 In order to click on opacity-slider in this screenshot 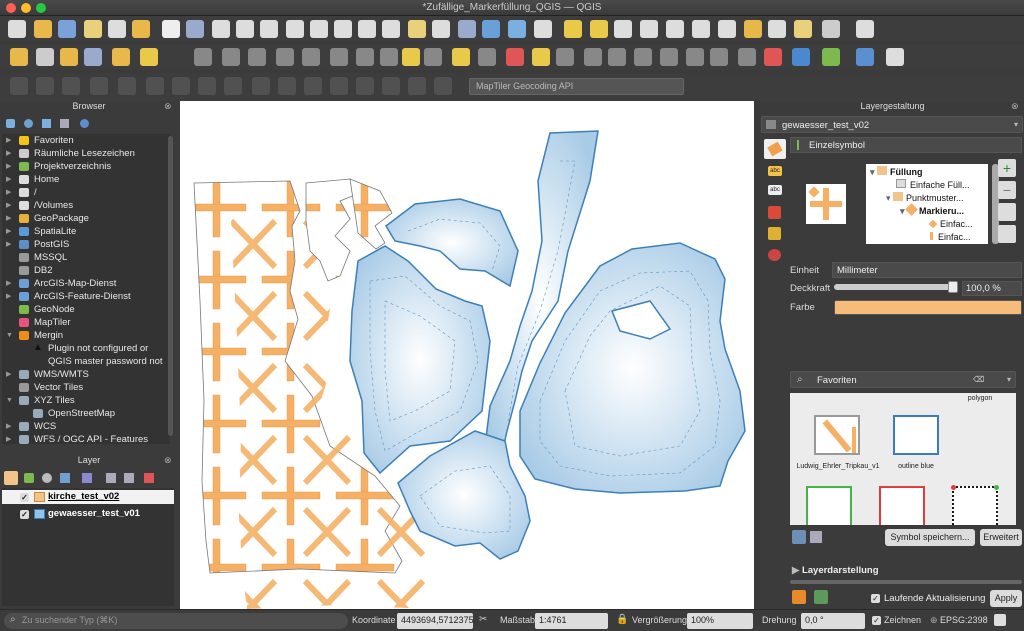, I will do `click(896, 287)`.